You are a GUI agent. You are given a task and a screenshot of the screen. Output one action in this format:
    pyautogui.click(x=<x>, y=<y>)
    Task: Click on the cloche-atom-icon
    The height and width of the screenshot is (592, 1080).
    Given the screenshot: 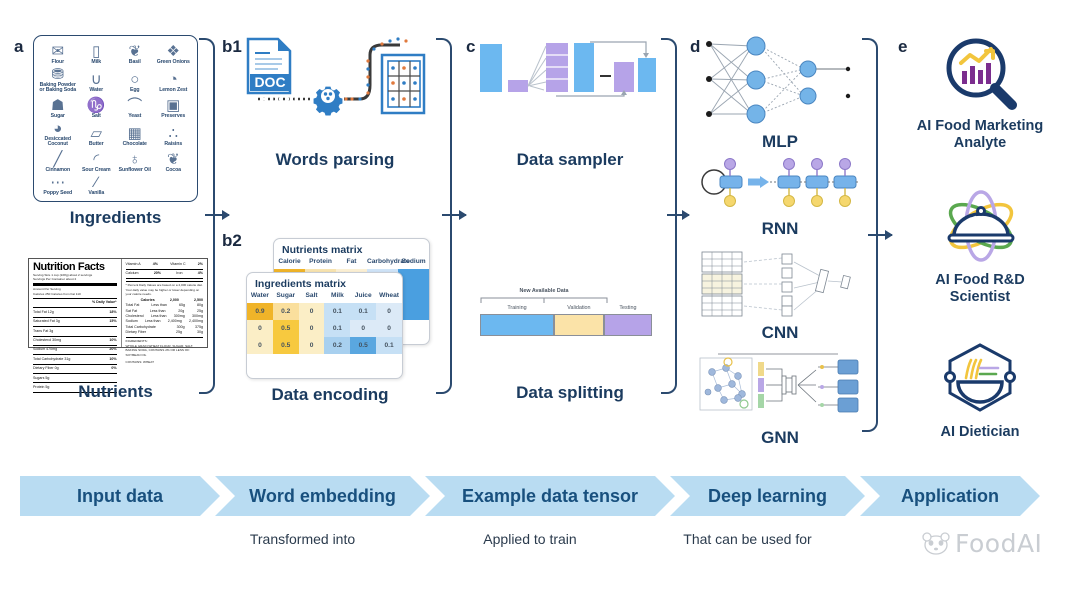 What is the action you would take?
    pyautogui.click(x=981, y=226)
    